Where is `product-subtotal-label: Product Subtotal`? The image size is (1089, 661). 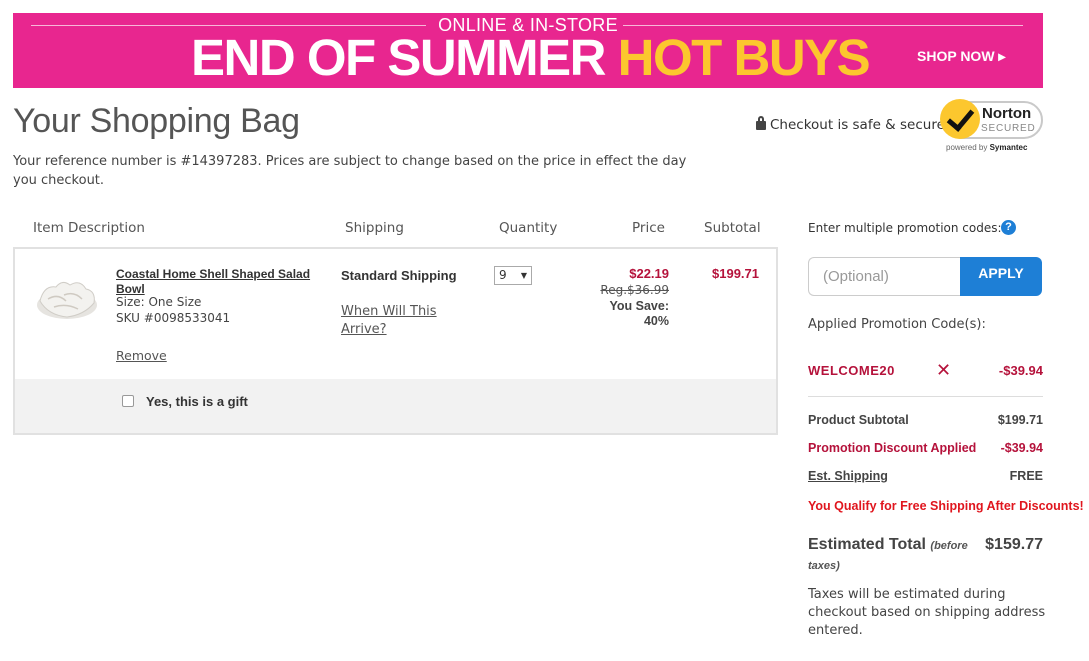 product-subtotal-label: Product Subtotal is located at coordinates (858, 420).